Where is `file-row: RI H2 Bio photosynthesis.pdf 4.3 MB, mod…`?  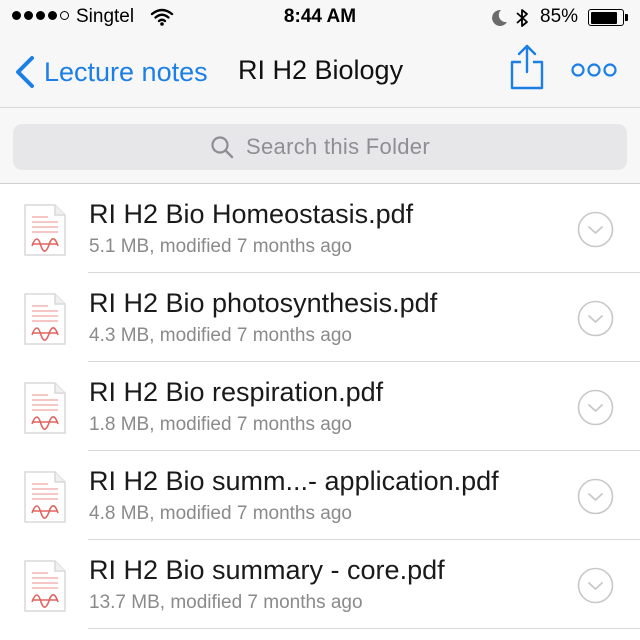 file-row: RI H2 Bio photosynthesis.pdf 4.3 MB, mod… is located at coordinates (320, 317).